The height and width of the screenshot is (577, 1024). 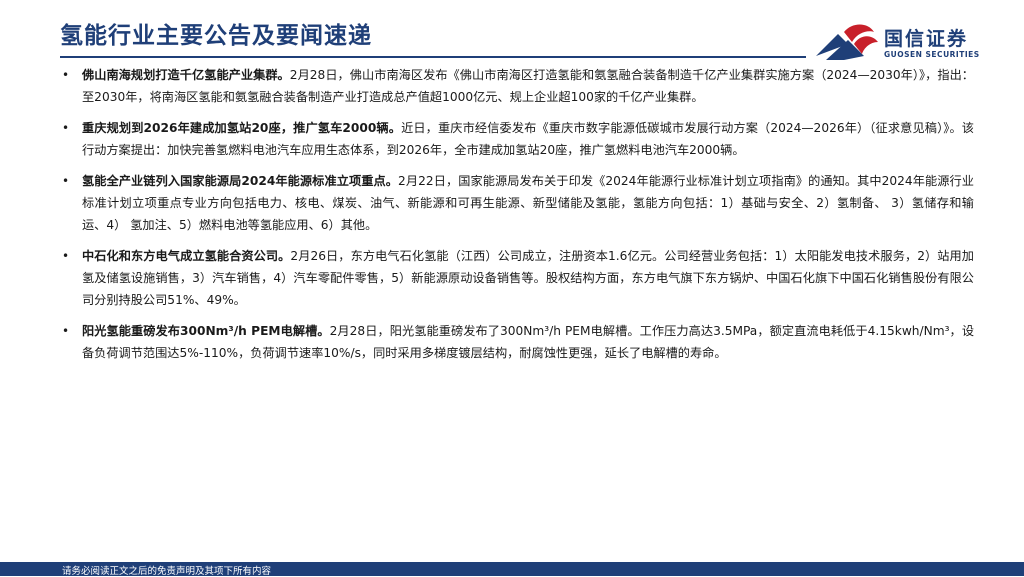 I want to click on item-headline: 佛山南海规划打造千亿氢能产业集群。, so click(x=186, y=75).